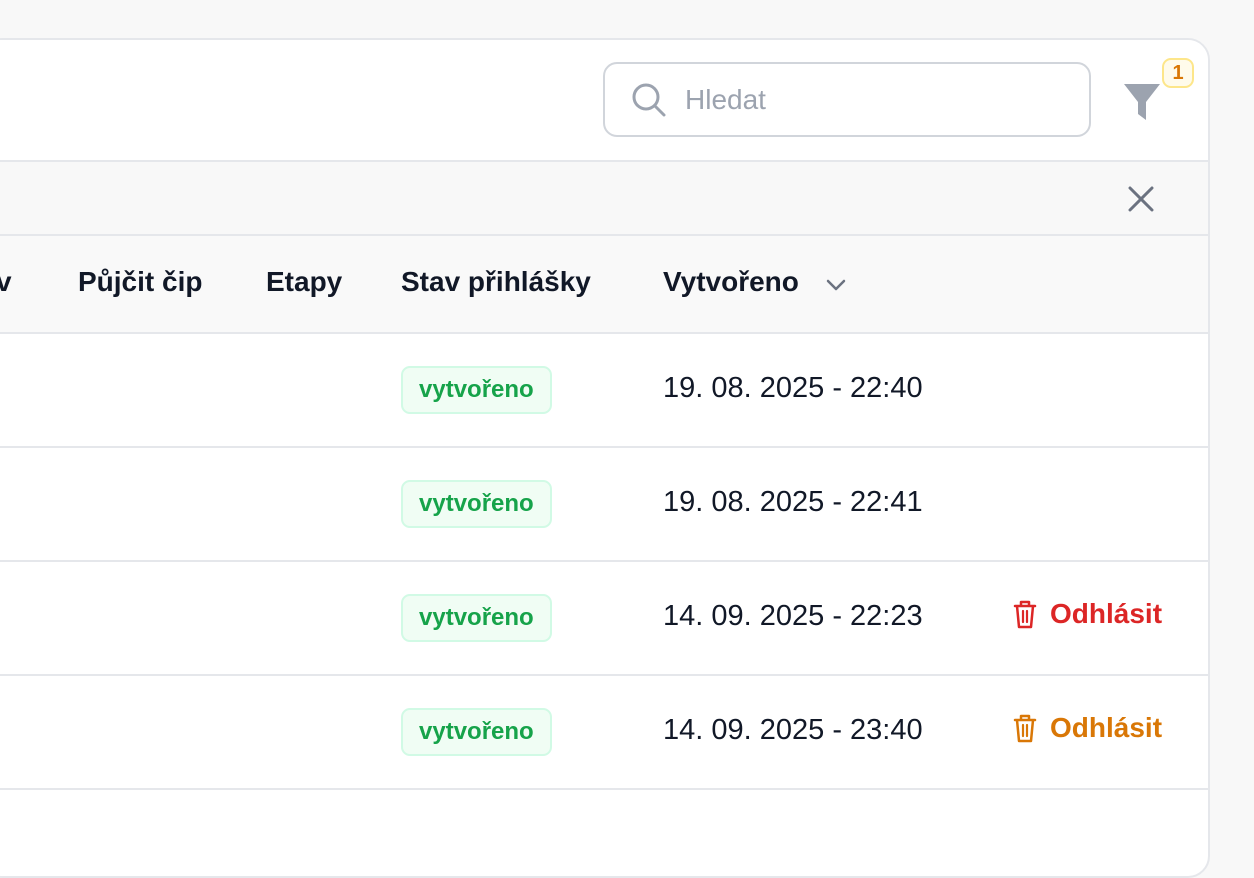 This screenshot has width=1254, height=878. Describe the element at coordinates (6, 282) in the screenshot. I see `column-header-truncated: v` at that location.